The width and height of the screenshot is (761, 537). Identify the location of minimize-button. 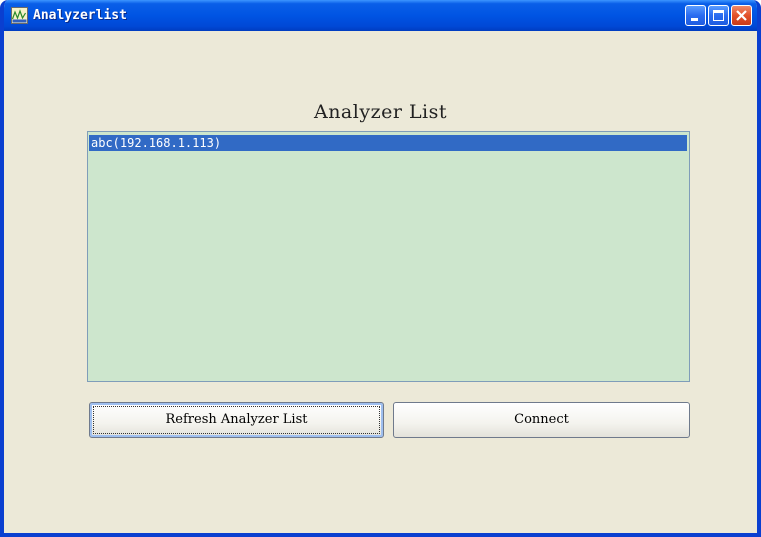
(695, 15).